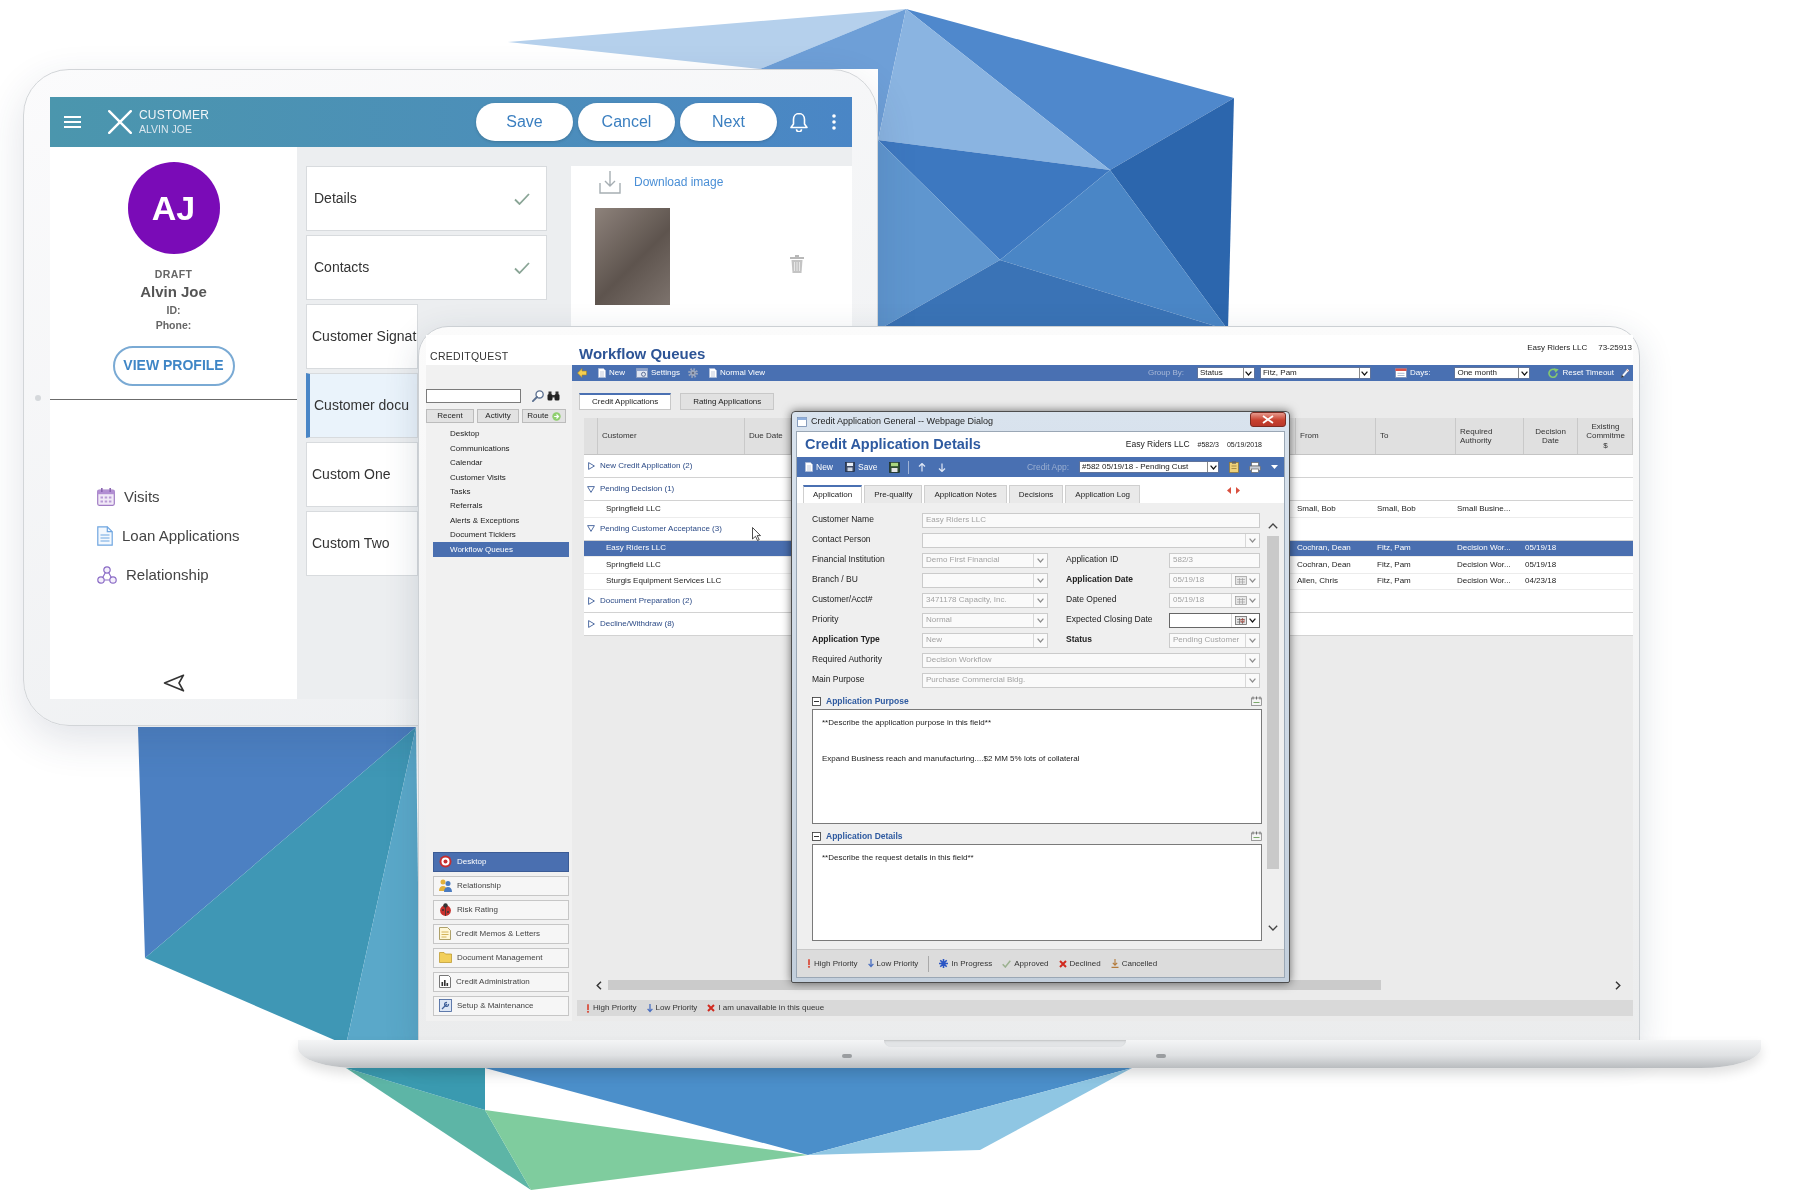 The image size is (1811, 1201). What do you see at coordinates (426, 198) in the screenshot?
I see `section-card: Details` at bounding box center [426, 198].